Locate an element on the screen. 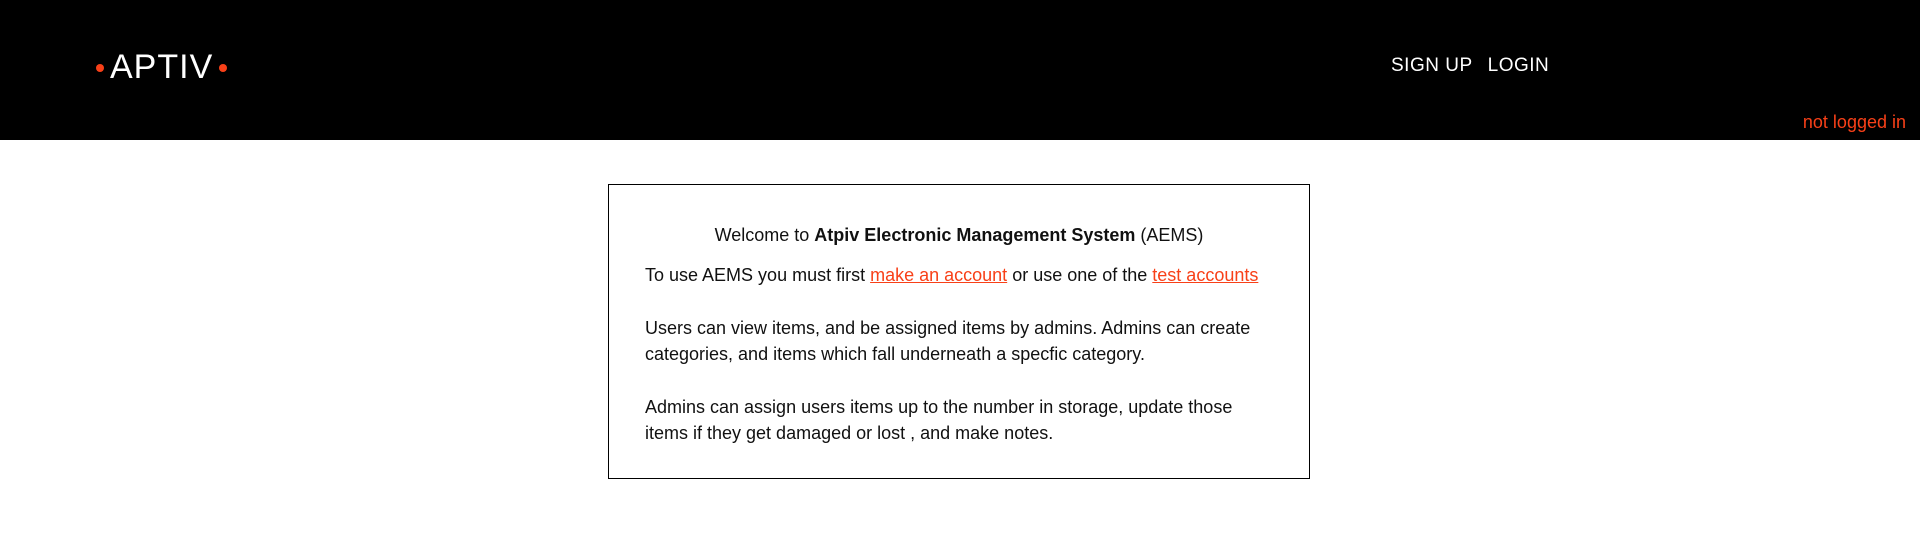 The height and width of the screenshot is (558, 1920). signup-link: SIGN UP is located at coordinates (1432, 66).